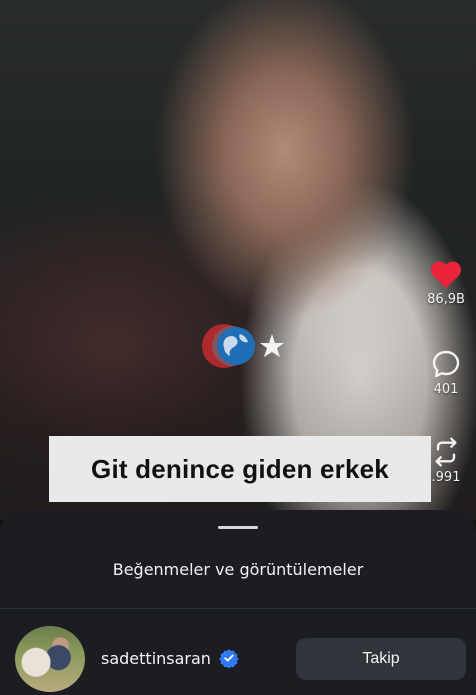  I want to click on verified-badge-icon, so click(229, 658).